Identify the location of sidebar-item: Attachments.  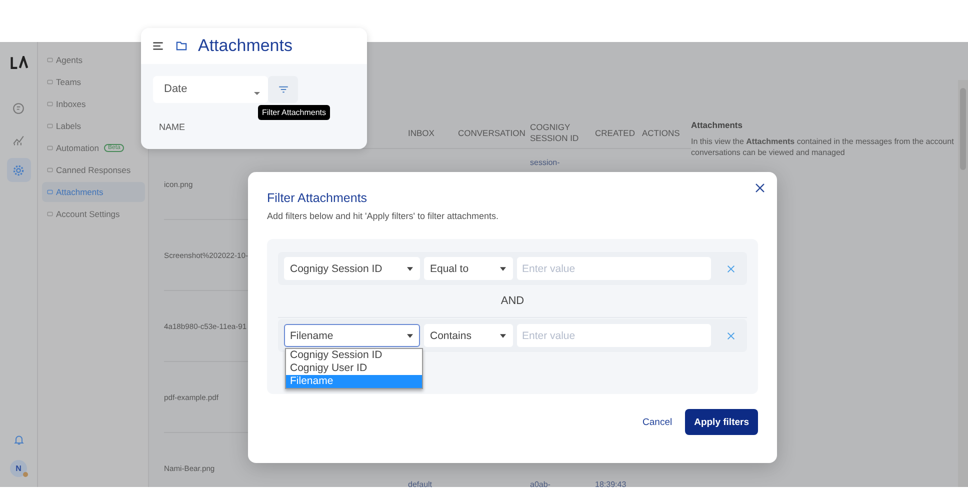
(93, 192).